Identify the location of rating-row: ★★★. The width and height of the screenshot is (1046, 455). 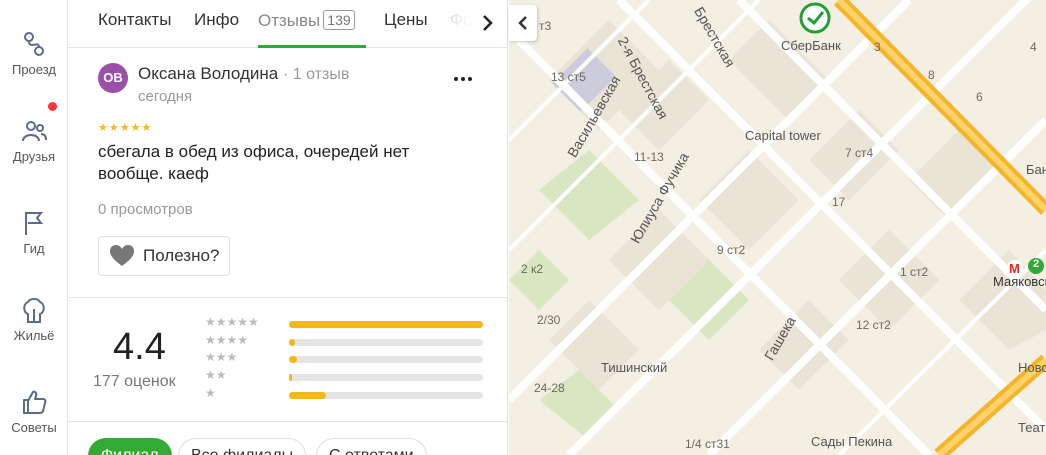
(345, 357).